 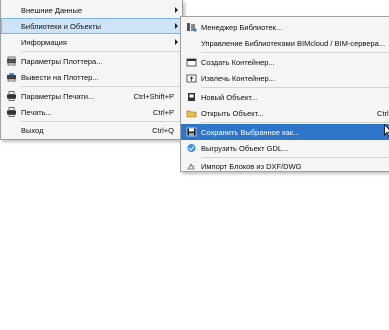 What do you see at coordinates (386, 131) in the screenshot?
I see `mouse-cursor-icon` at bounding box center [386, 131].